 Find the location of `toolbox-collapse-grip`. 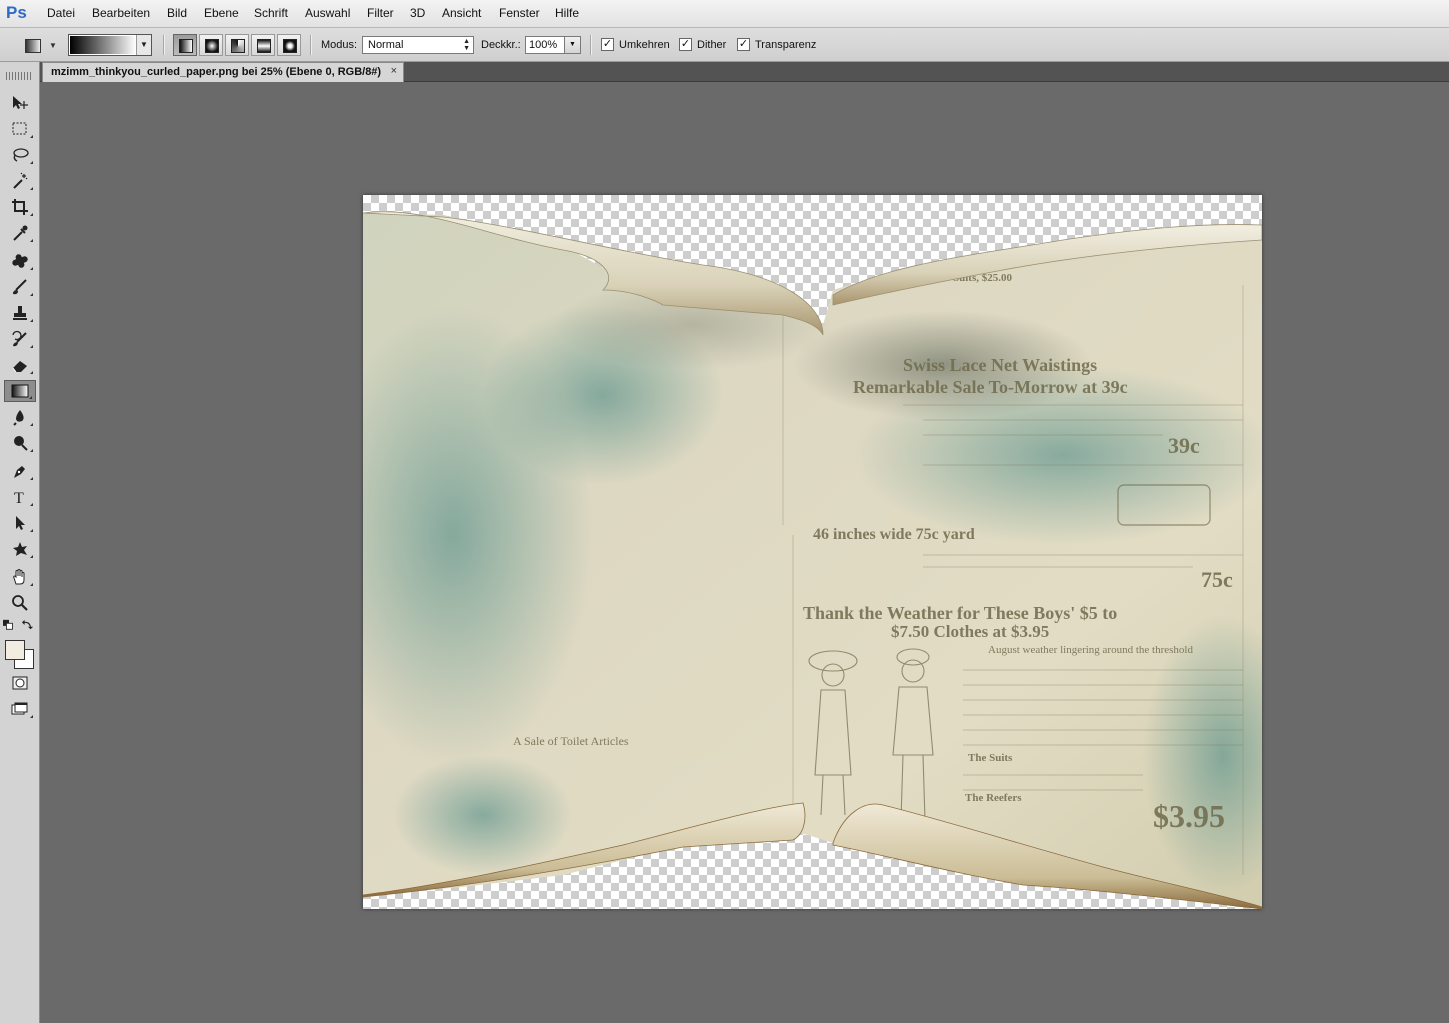

toolbox-collapse-grip is located at coordinates (19, 76).